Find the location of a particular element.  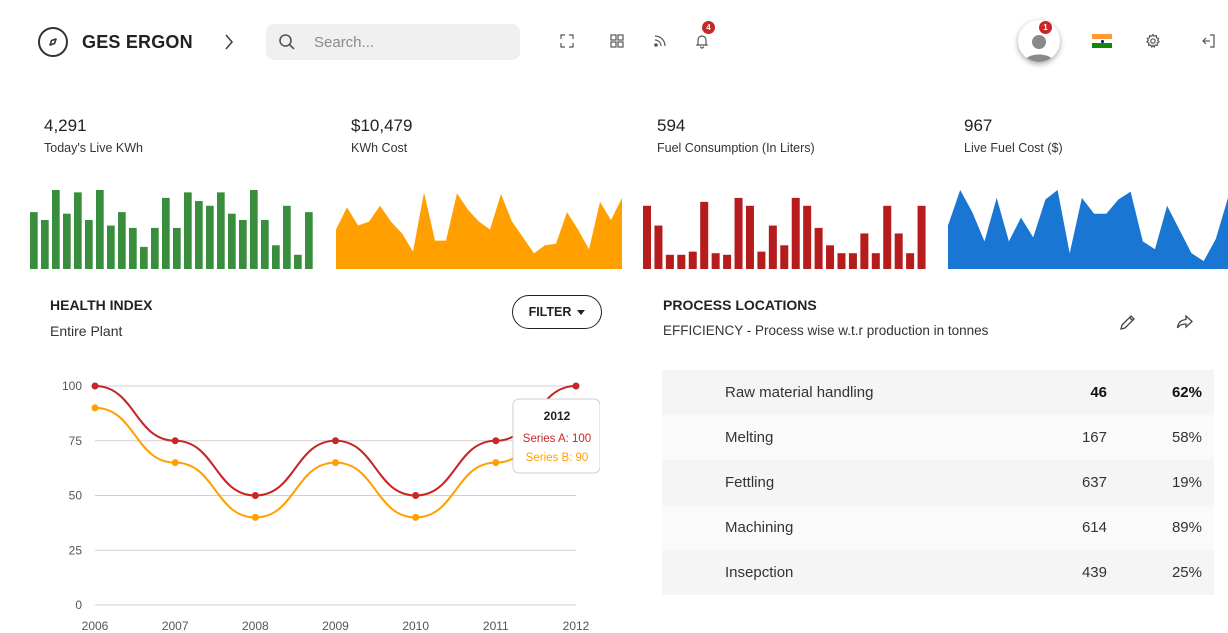

process-name: Insepction is located at coordinates (759, 572).